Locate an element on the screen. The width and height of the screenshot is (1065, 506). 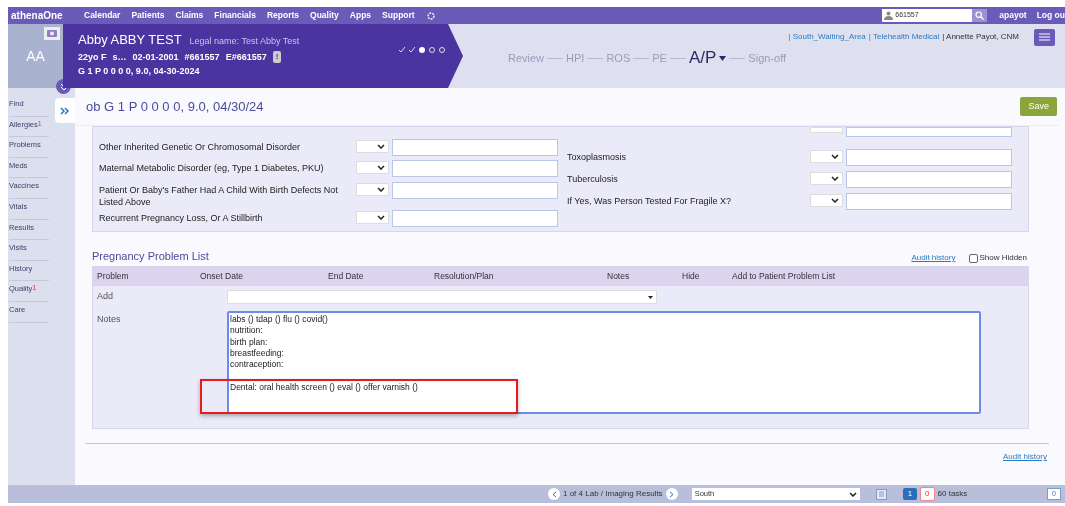
settings-icon is located at coordinates (430, 15).